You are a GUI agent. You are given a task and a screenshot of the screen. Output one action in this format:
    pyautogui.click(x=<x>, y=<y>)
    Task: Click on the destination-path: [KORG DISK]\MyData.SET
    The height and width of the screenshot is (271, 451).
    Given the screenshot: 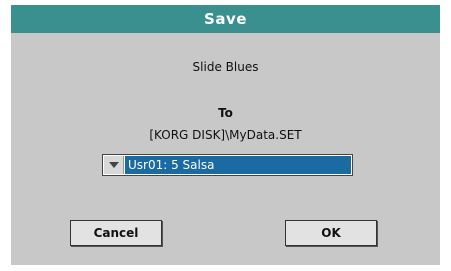 What is the action you would take?
    pyautogui.click(x=225, y=135)
    